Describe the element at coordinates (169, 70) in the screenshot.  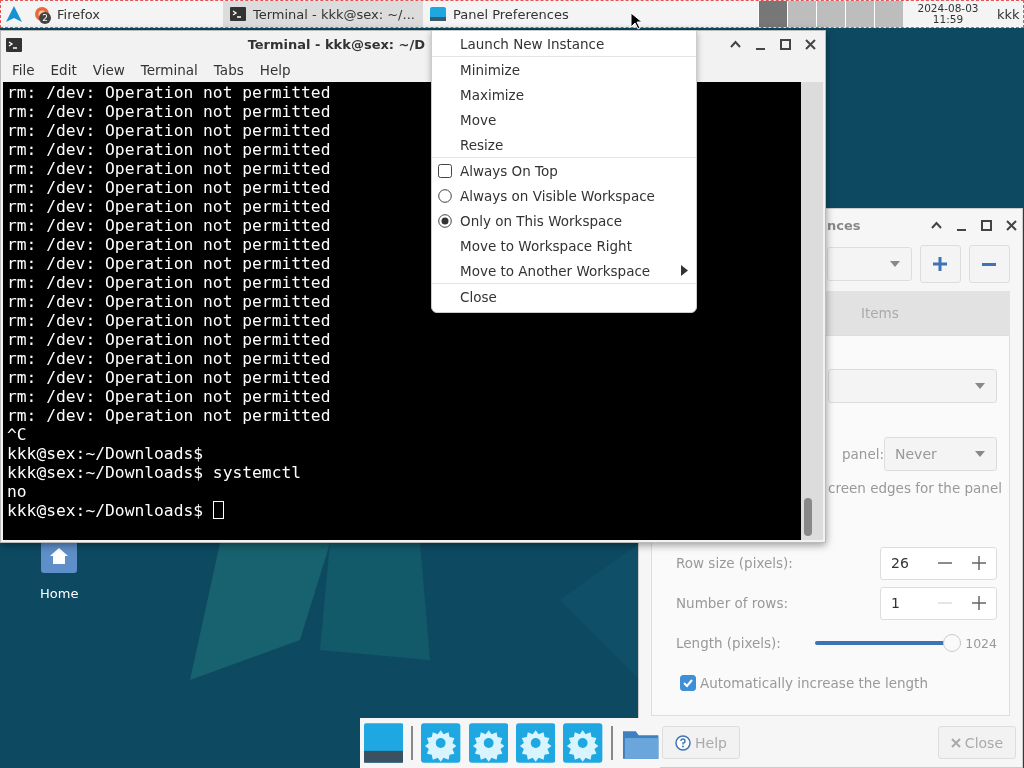
I see `menu-item: Terminal` at that location.